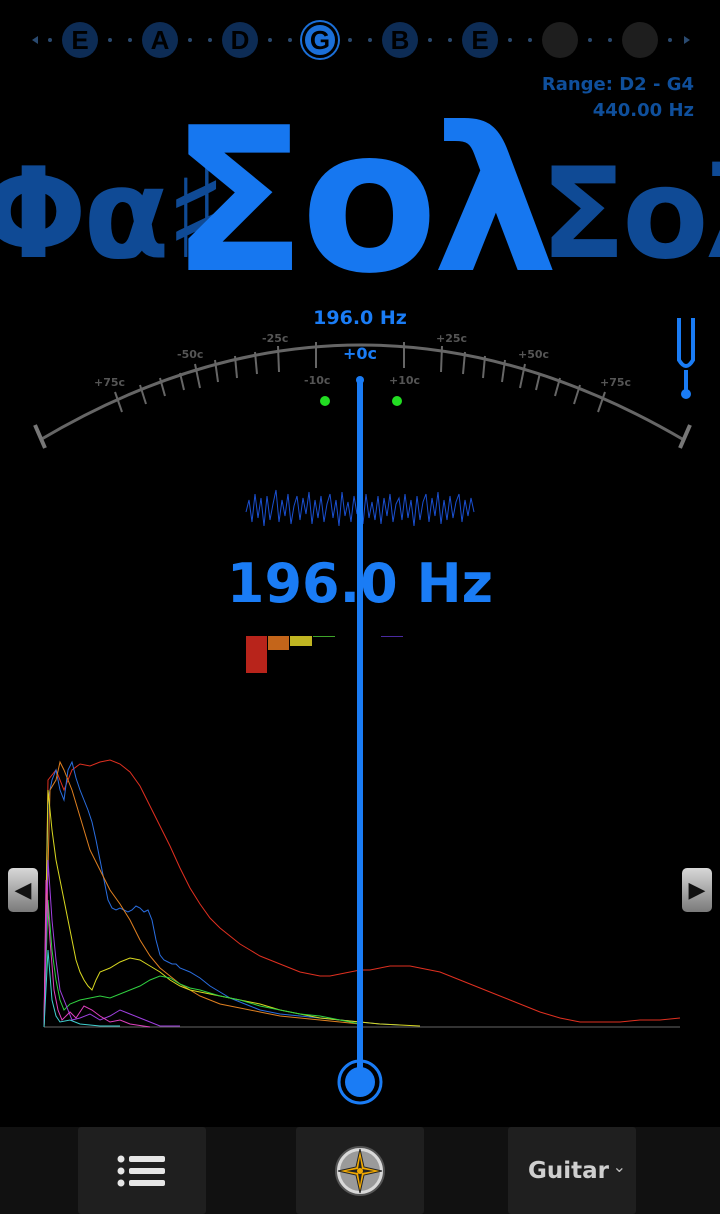  I want to click on compass-button, so click(360, 1170).